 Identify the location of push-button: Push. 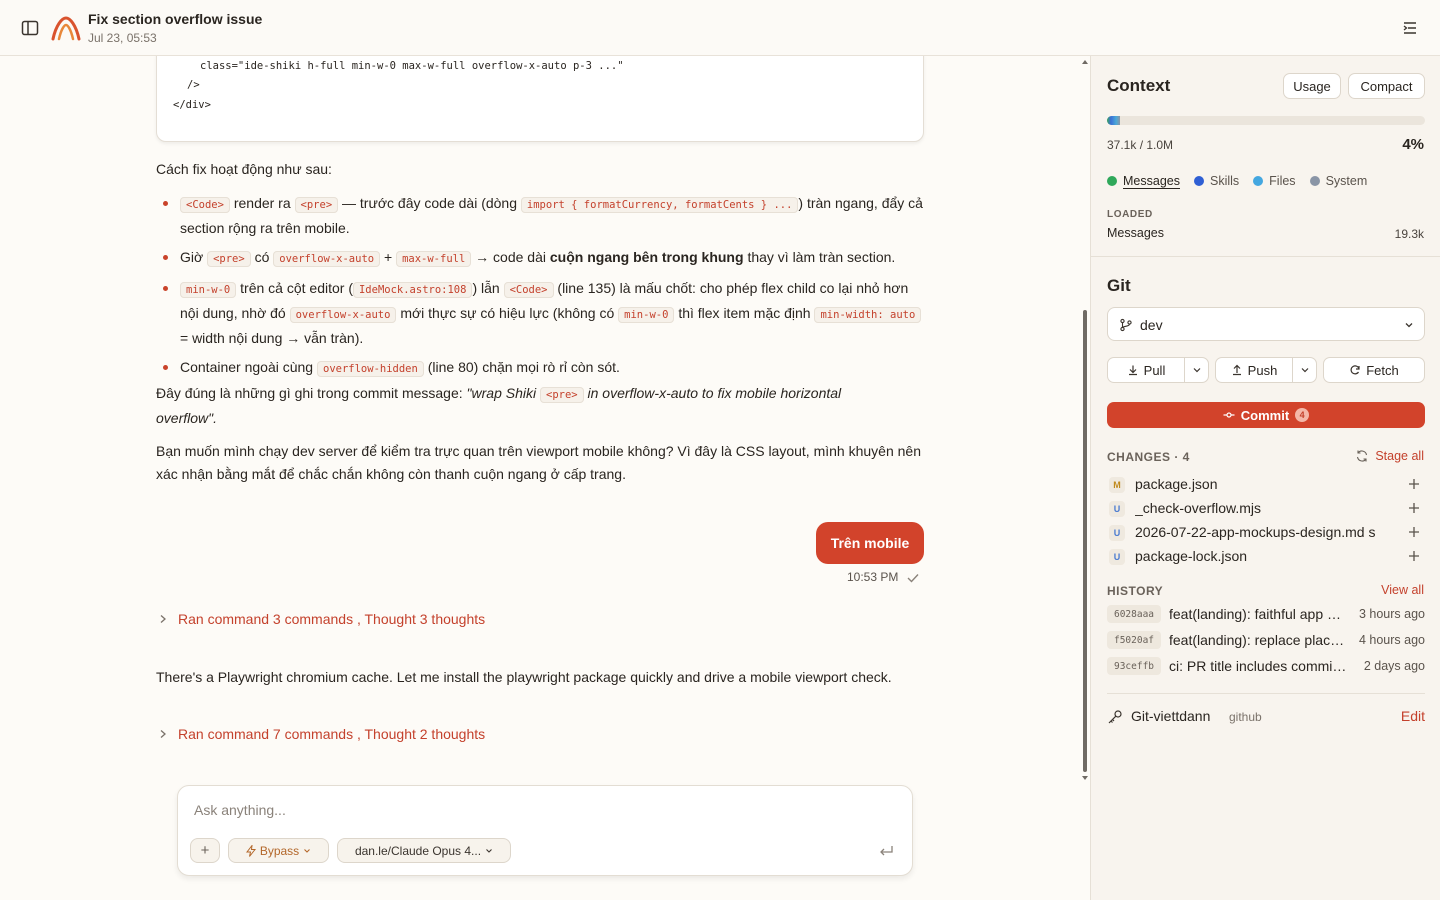
(1254, 370).